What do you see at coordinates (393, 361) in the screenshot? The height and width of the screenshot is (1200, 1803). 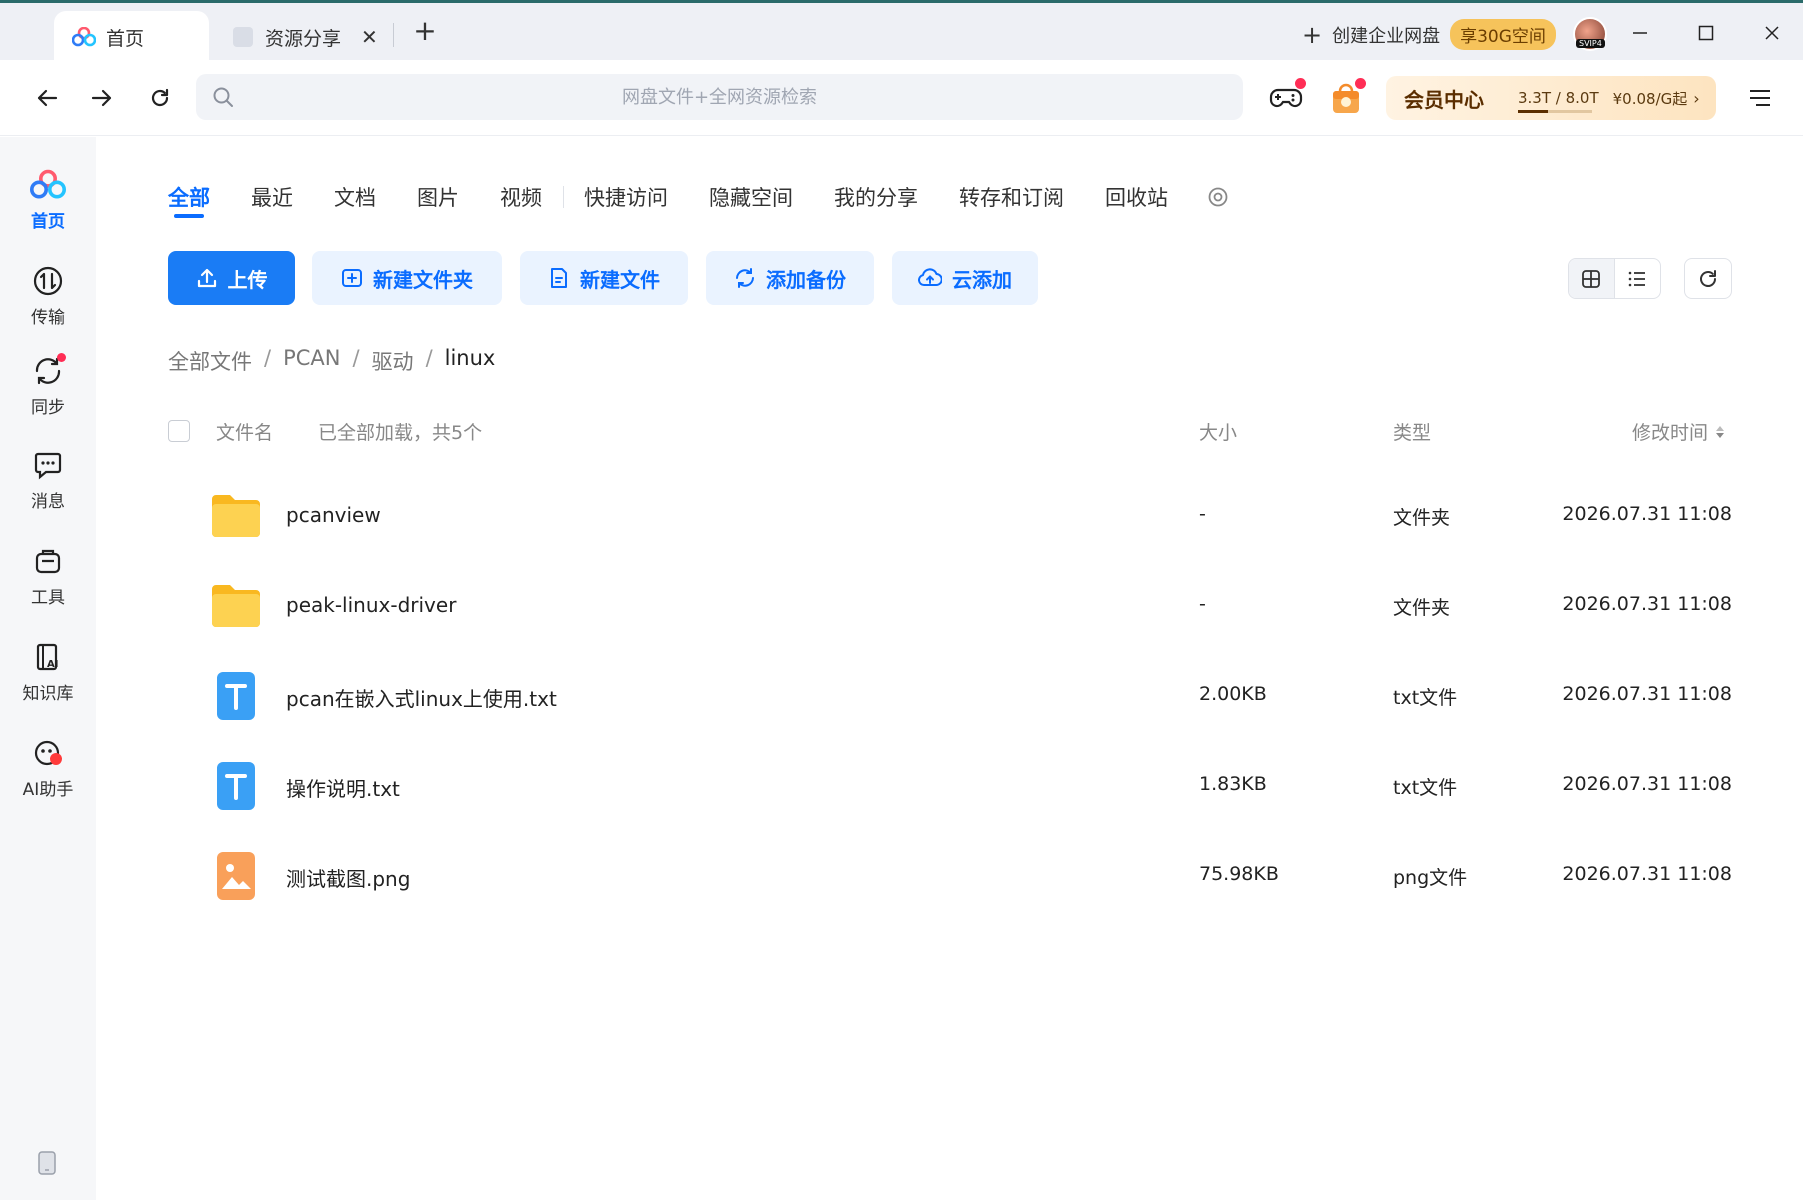 I see `breadcrumb-item: 驱动` at bounding box center [393, 361].